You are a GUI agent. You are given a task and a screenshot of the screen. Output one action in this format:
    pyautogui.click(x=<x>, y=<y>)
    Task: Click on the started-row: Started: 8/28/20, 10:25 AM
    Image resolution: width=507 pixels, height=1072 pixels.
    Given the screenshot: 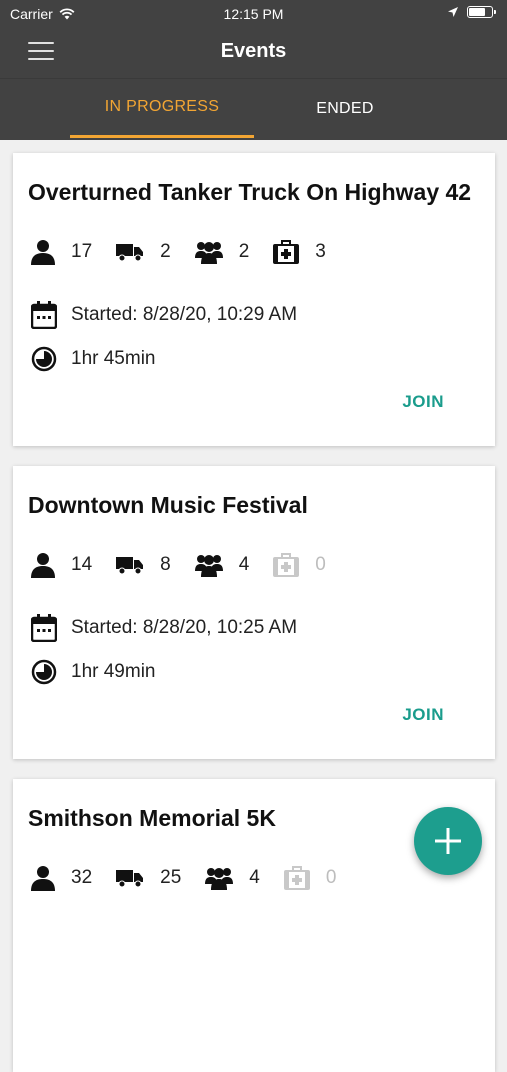 What is the action you would take?
    pyautogui.click(x=164, y=628)
    